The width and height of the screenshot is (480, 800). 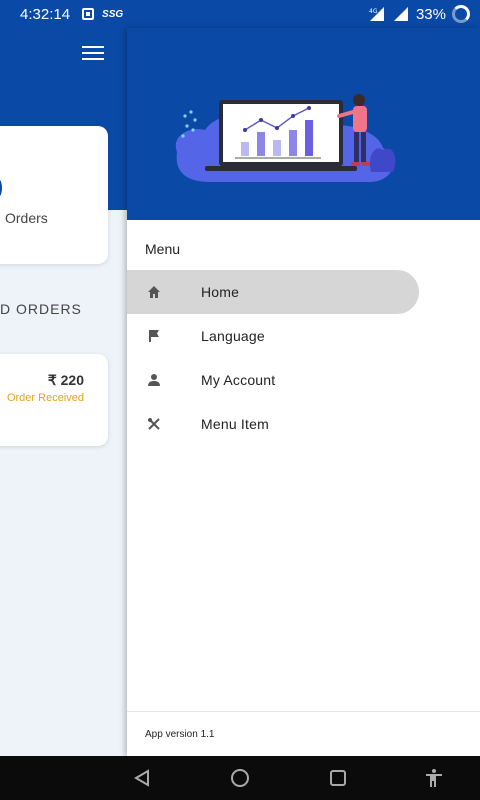 I want to click on menu-item-label: Language, so click(x=233, y=336).